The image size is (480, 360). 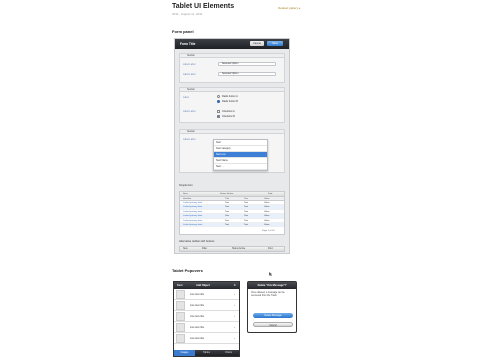 What do you see at coordinates (184, 353) in the screenshot?
I see `tab-images: Images` at bounding box center [184, 353].